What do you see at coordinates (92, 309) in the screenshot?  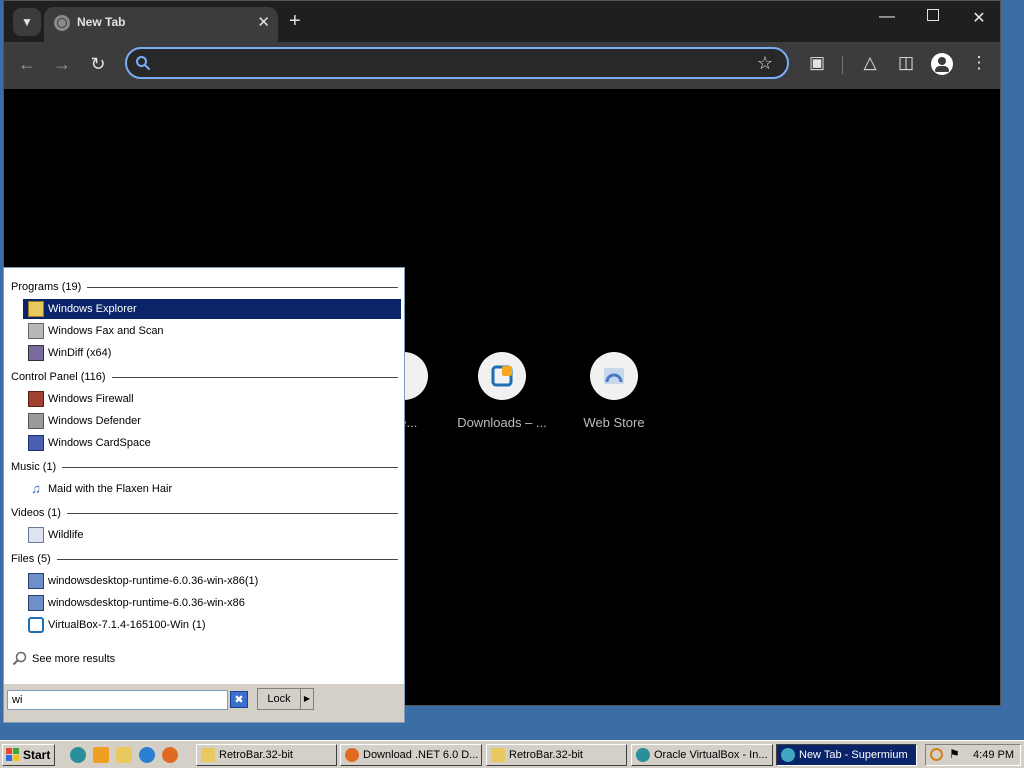 I see `result-label: Windows Explorer` at bounding box center [92, 309].